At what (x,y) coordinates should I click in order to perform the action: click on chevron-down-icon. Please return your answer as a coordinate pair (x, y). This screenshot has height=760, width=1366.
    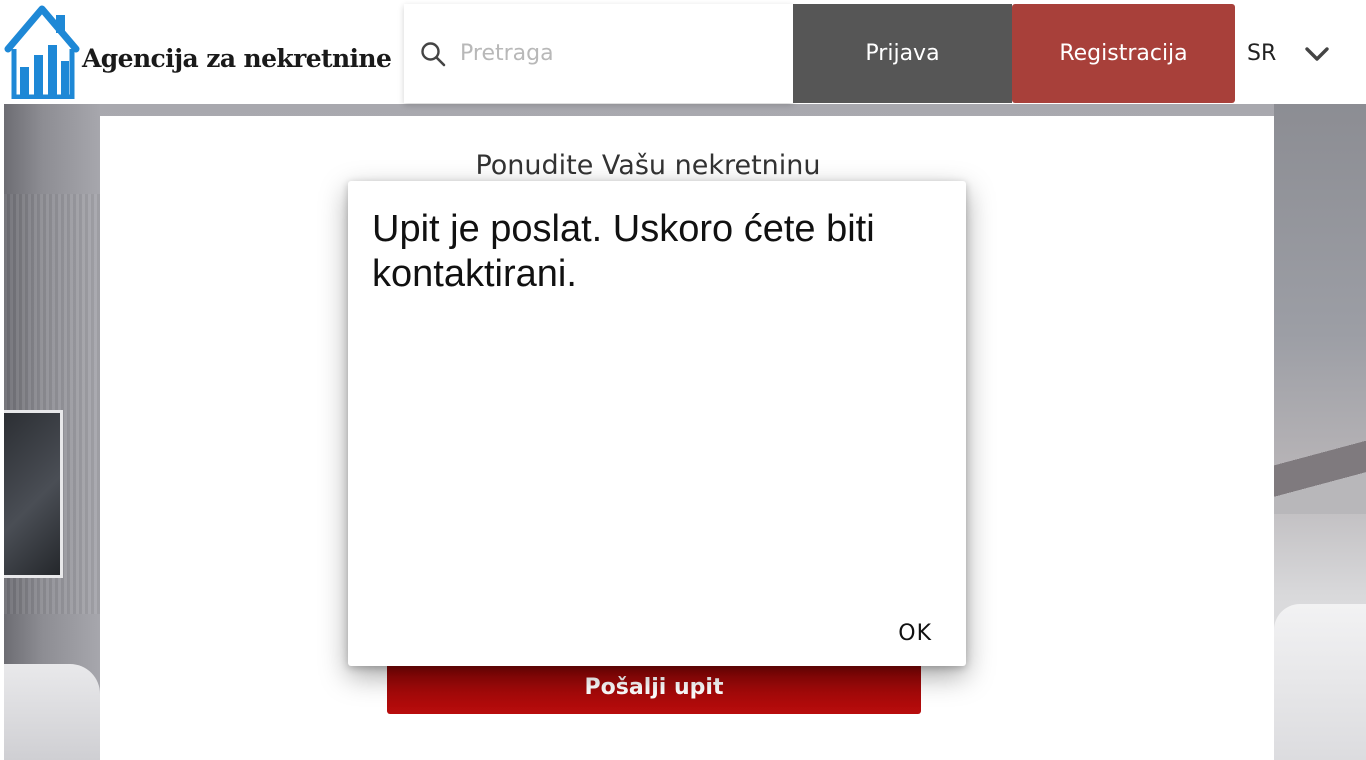
    Looking at the image, I should click on (1317, 54).